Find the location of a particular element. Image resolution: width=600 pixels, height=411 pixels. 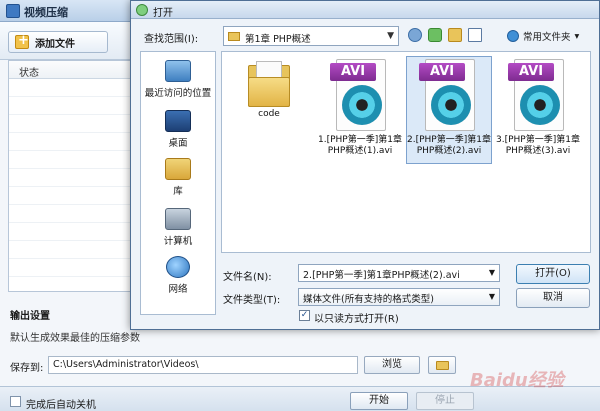

browse-button: 浏览 is located at coordinates (392, 365).